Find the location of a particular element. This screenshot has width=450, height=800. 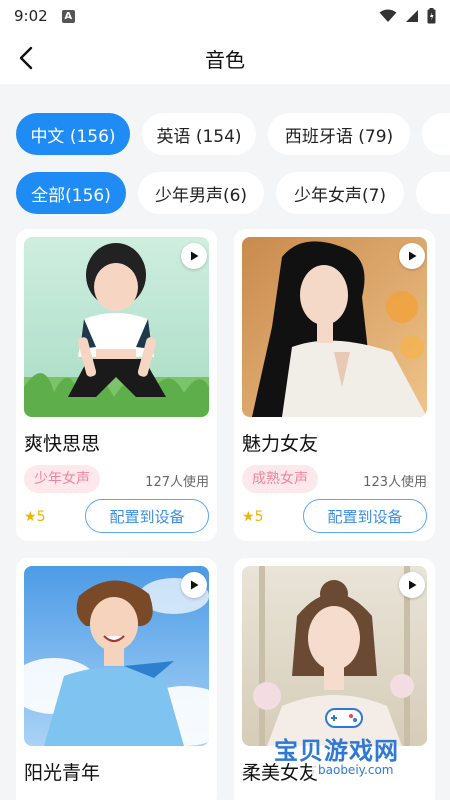

category-chip-more is located at coordinates (433, 193).